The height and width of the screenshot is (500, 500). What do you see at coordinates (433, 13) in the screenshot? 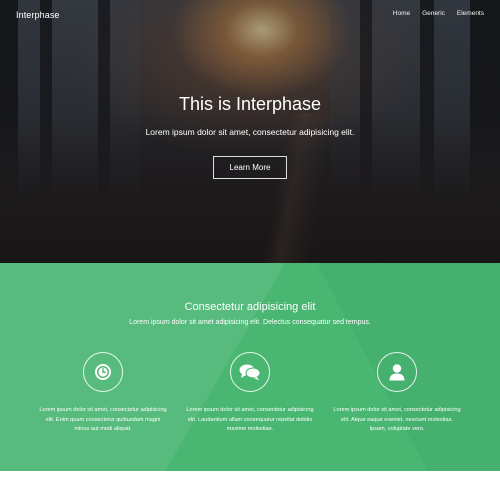
I see `nav-item-generic: Generic` at bounding box center [433, 13].